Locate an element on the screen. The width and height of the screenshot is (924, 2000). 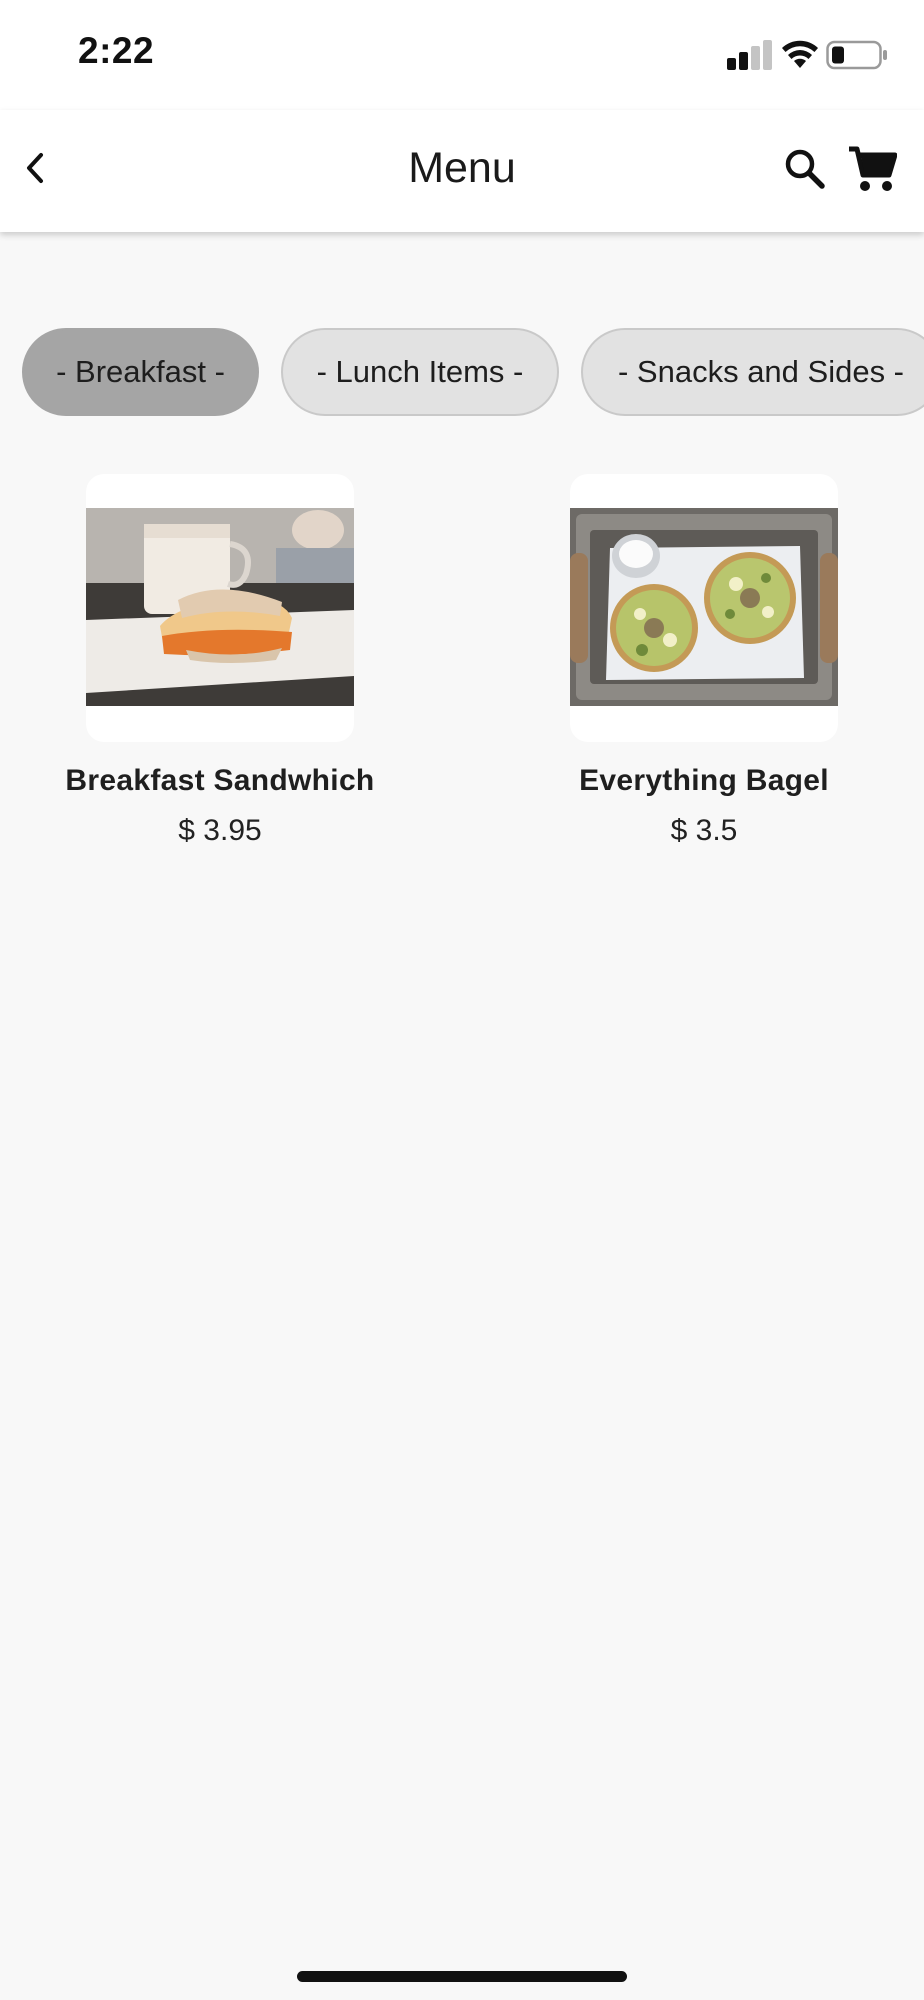
everything-bagel-photo is located at coordinates (704, 607).